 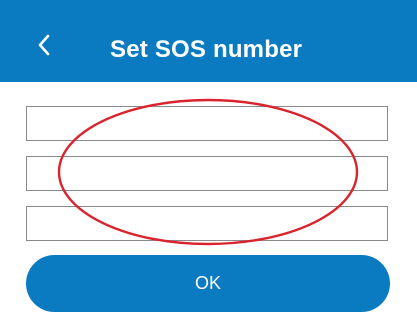 I want to click on back-button, so click(x=45, y=45).